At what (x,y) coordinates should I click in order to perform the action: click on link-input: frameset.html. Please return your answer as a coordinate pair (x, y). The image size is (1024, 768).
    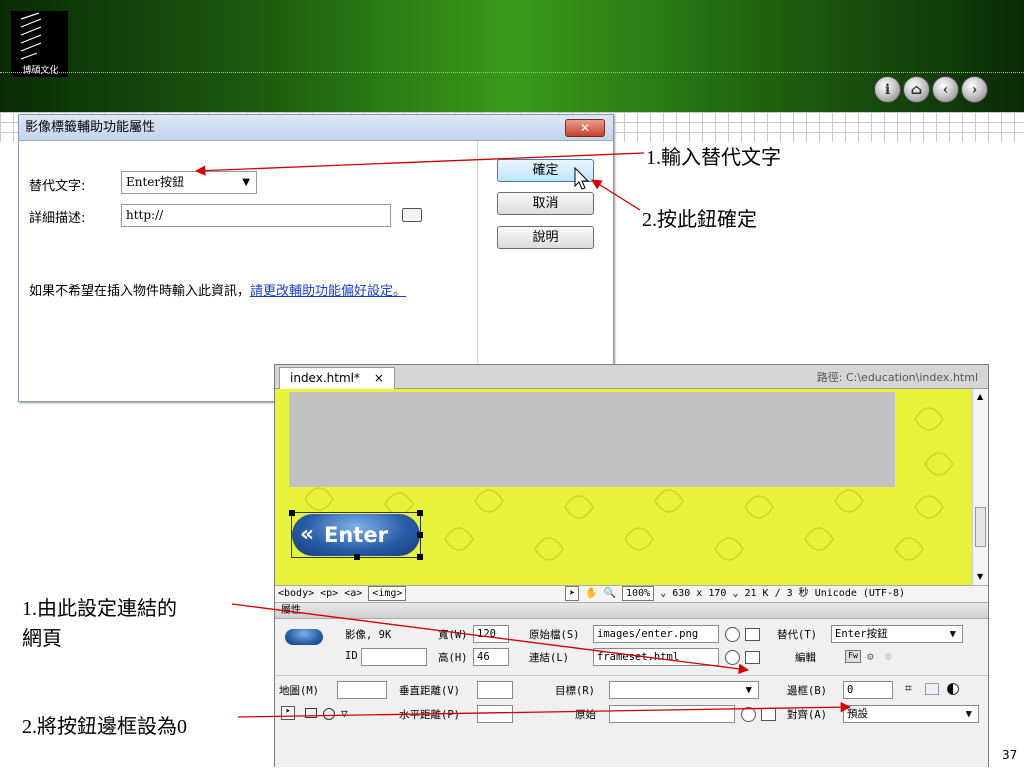
    Looking at the image, I should click on (656, 657).